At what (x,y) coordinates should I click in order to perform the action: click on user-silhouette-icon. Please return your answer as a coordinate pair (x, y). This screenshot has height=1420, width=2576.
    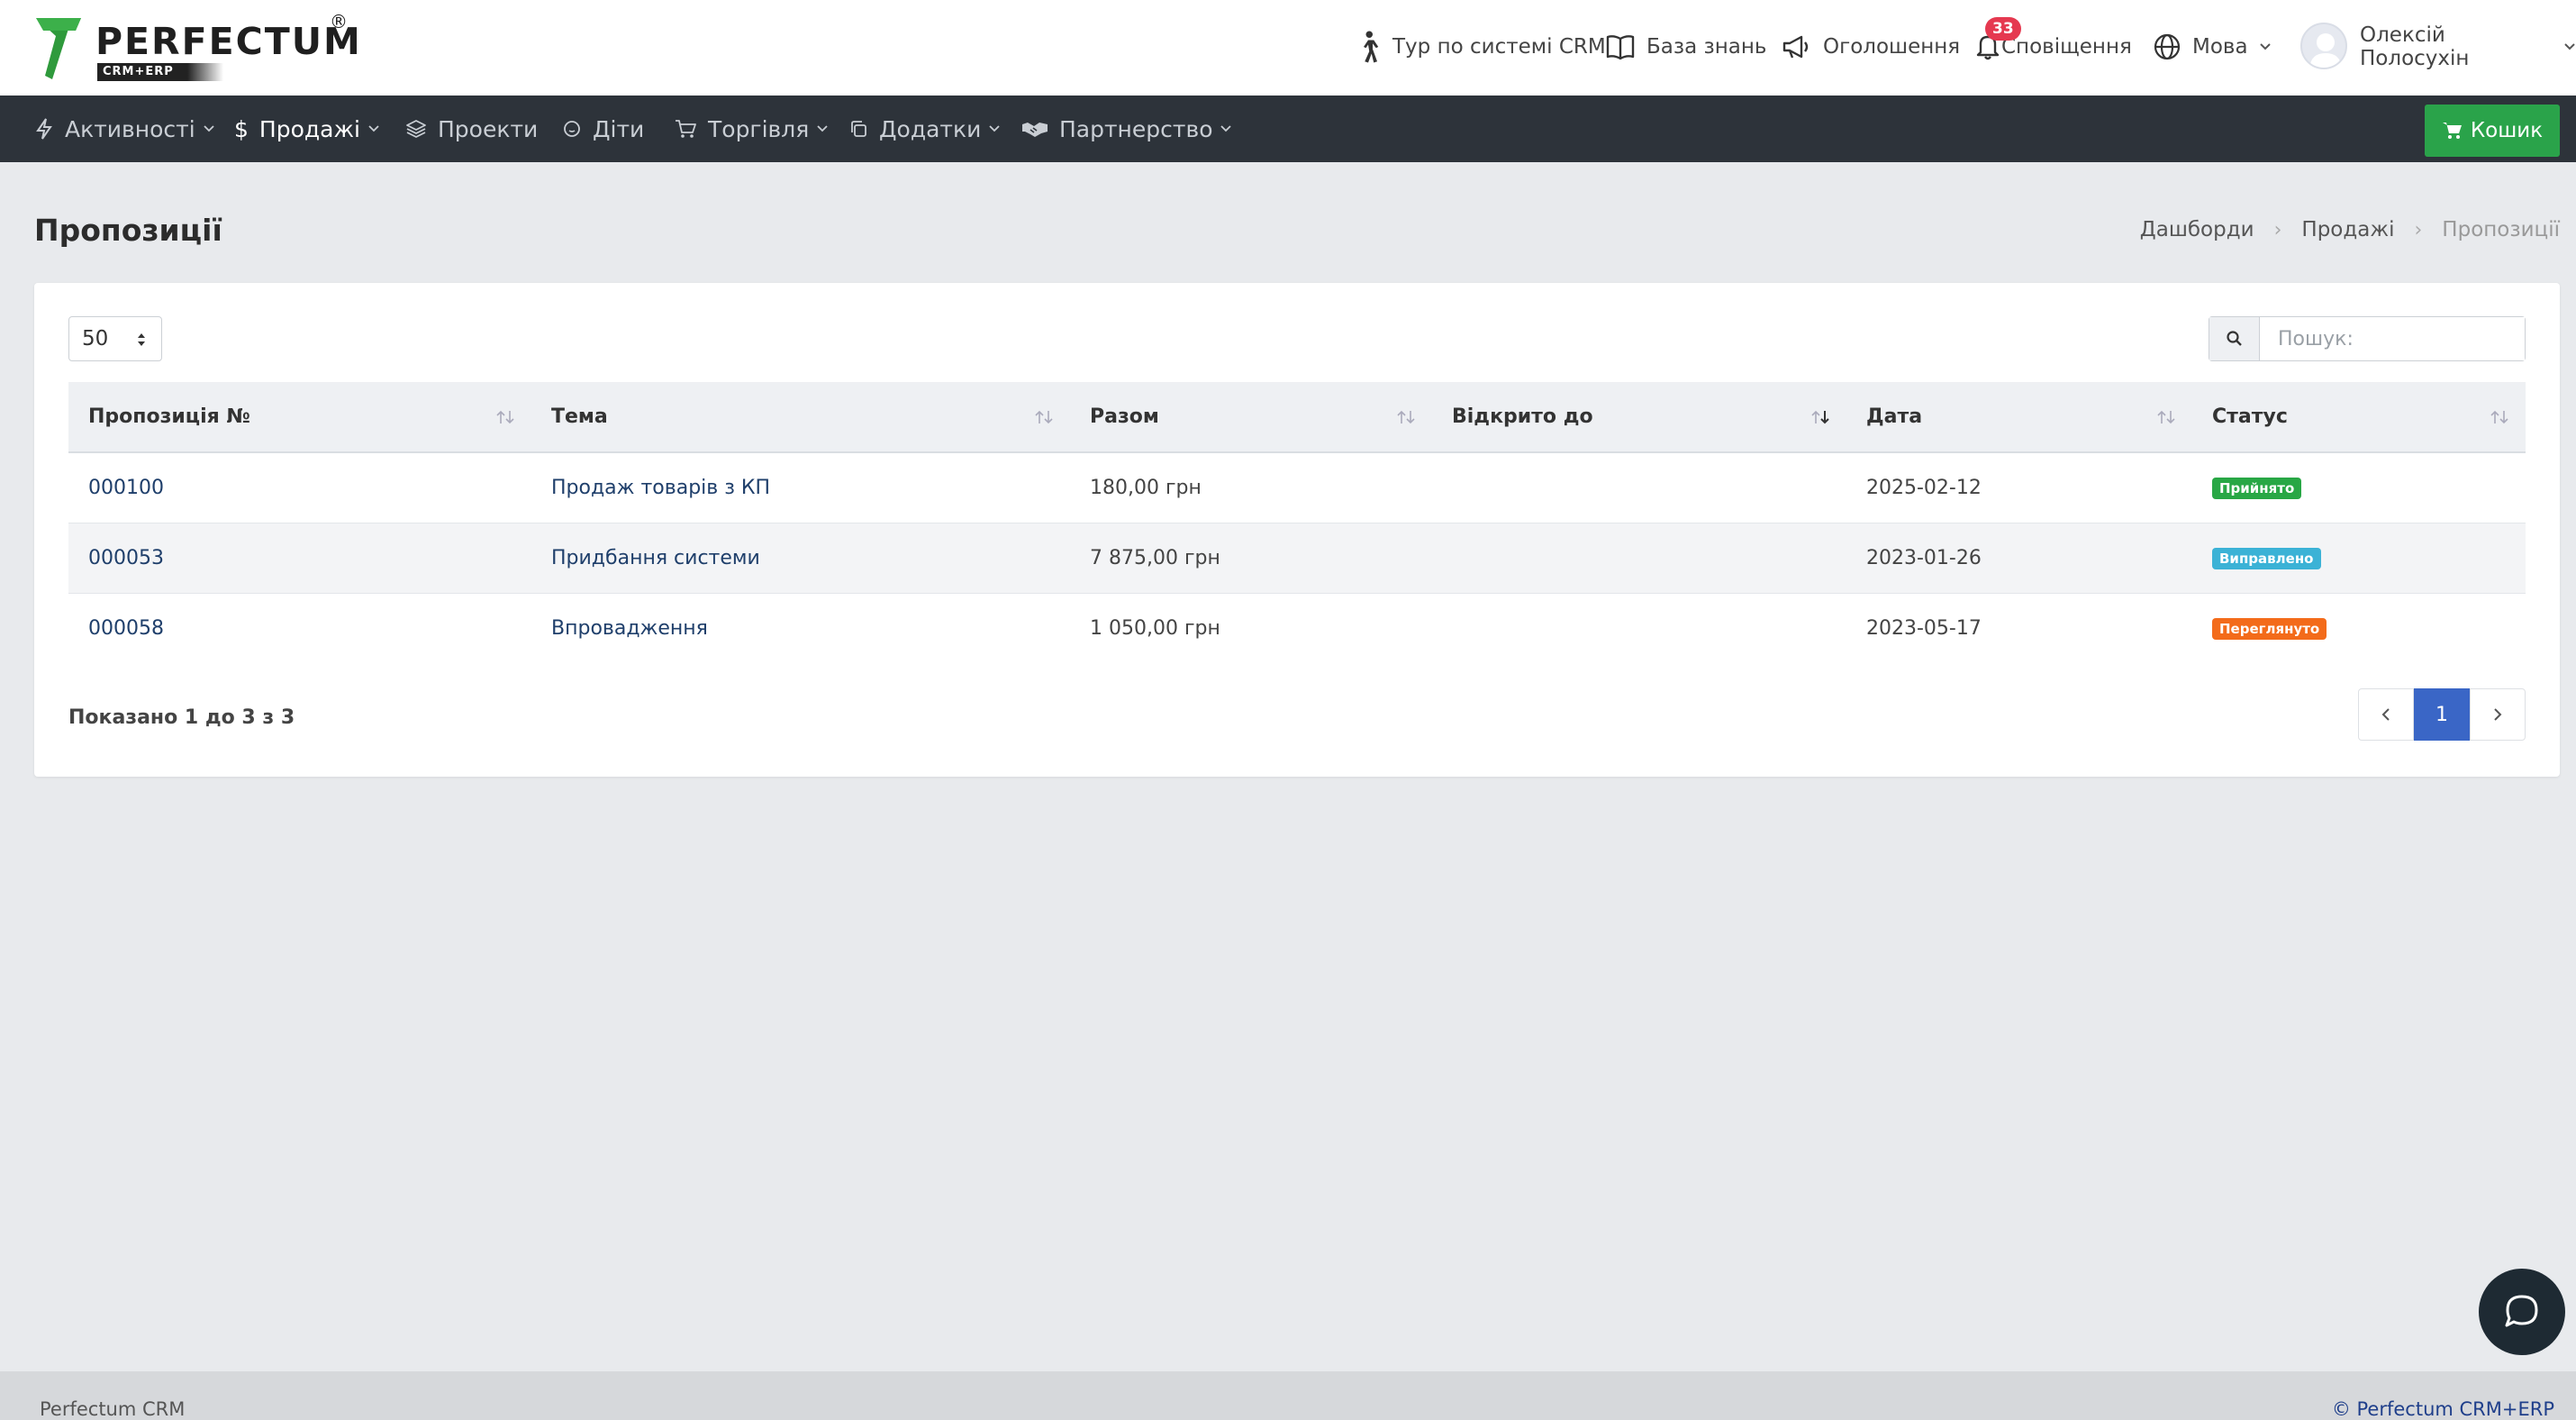
    Looking at the image, I should click on (2325, 50).